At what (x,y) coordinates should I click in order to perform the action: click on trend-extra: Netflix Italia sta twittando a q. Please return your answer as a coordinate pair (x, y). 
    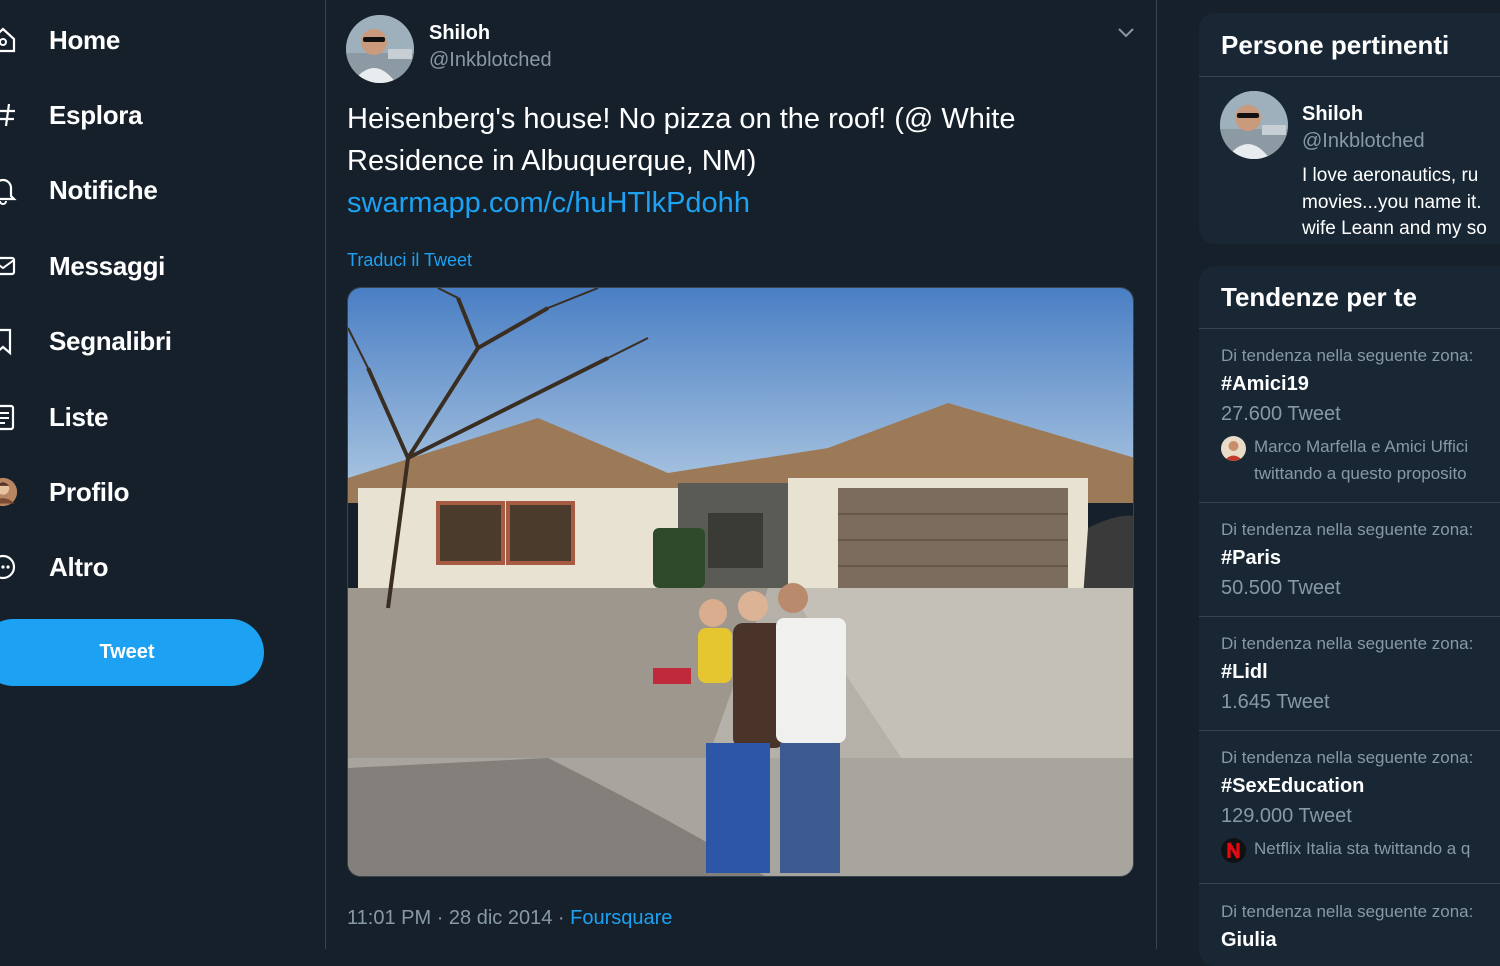
    Looking at the image, I should click on (1362, 848).